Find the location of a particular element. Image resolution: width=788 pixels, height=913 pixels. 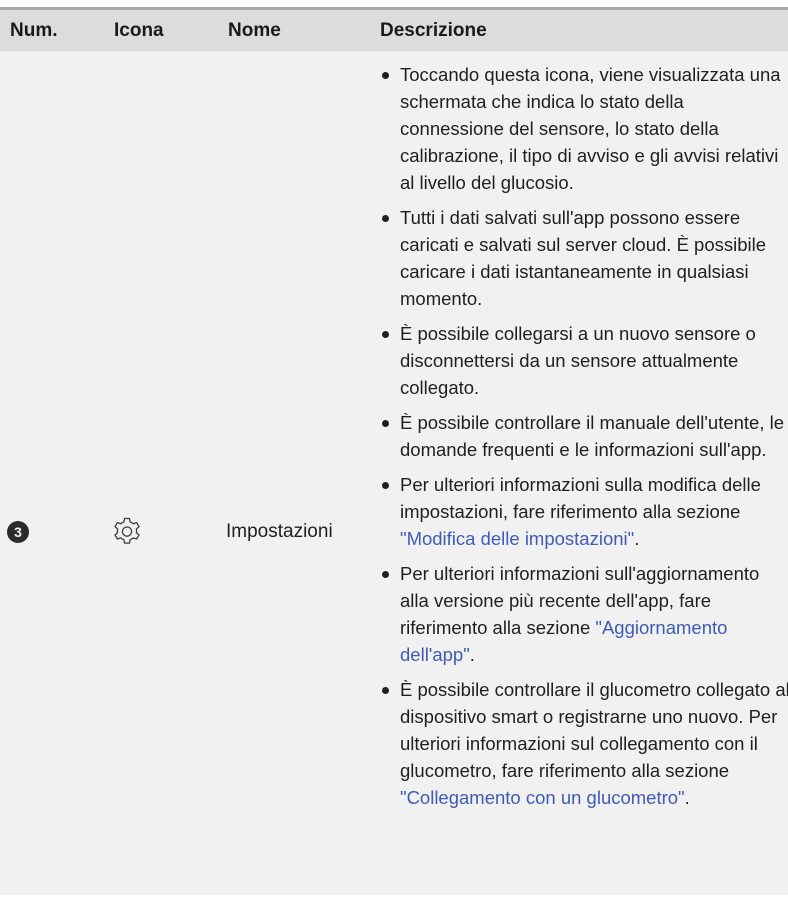

header-num: Num. is located at coordinates (34, 30).